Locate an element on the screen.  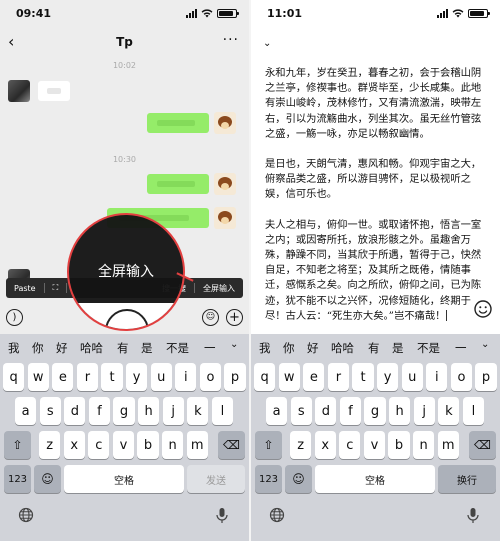
letter-key: h is located at coordinates (149, 411).